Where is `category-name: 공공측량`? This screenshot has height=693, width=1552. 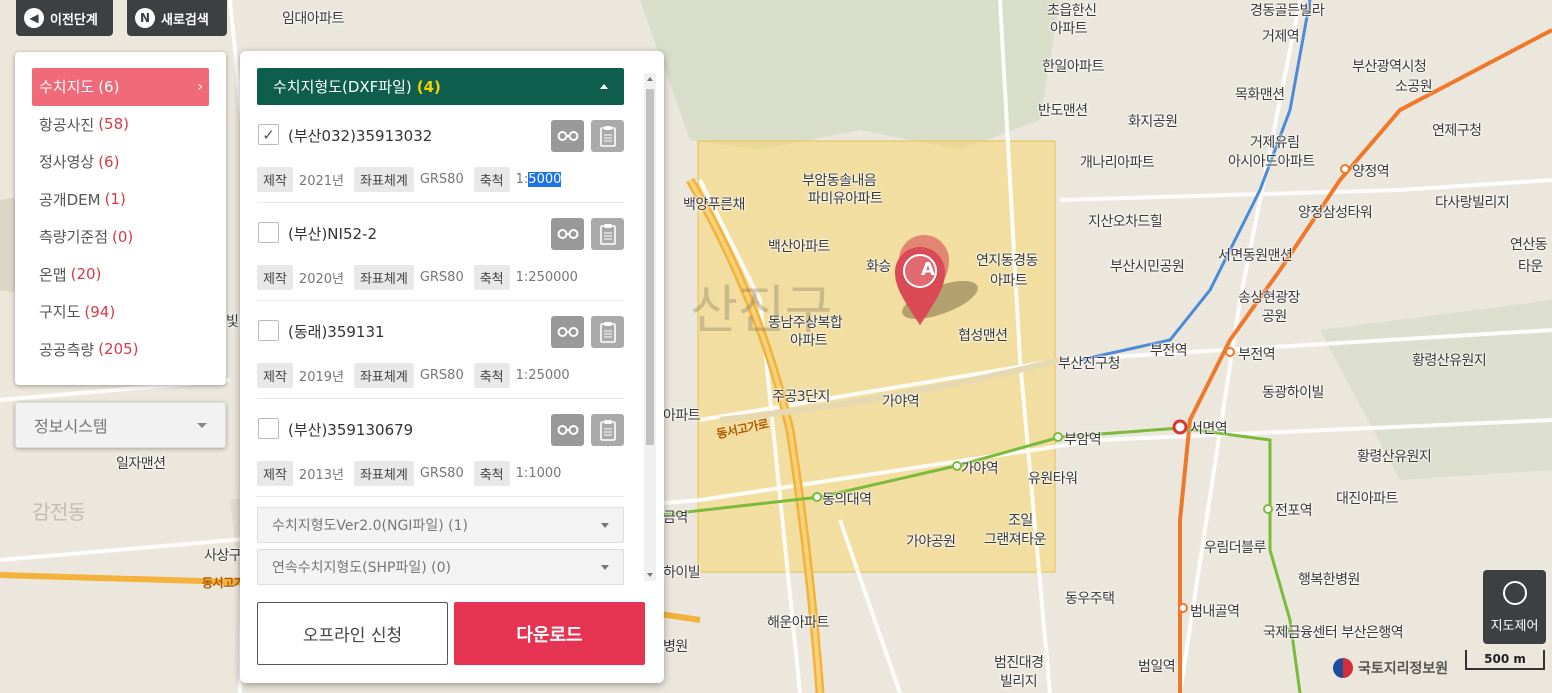 category-name: 공공측량 is located at coordinates (67, 349).